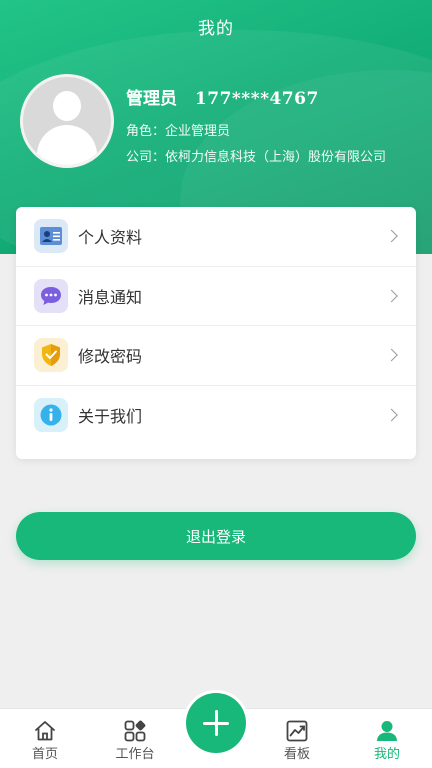 This screenshot has width=432, height=768. I want to click on message-icon, so click(51, 295).